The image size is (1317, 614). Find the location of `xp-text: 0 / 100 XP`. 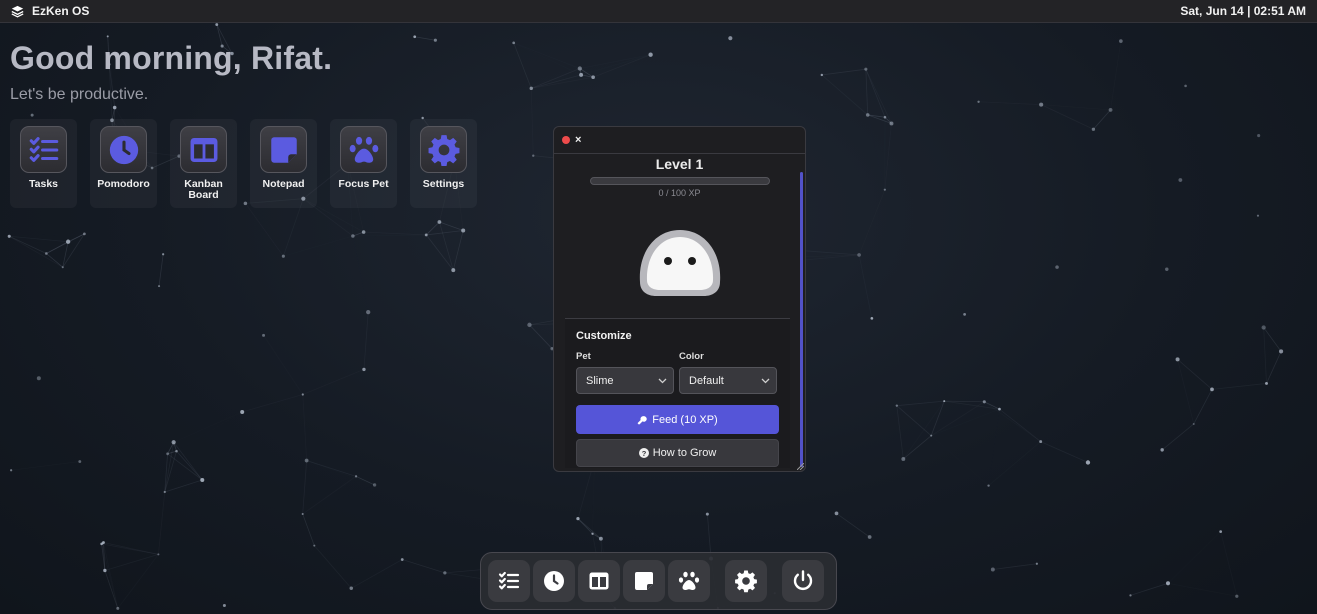

xp-text: 0 / 100 XP is located at coordinates (679, 193).